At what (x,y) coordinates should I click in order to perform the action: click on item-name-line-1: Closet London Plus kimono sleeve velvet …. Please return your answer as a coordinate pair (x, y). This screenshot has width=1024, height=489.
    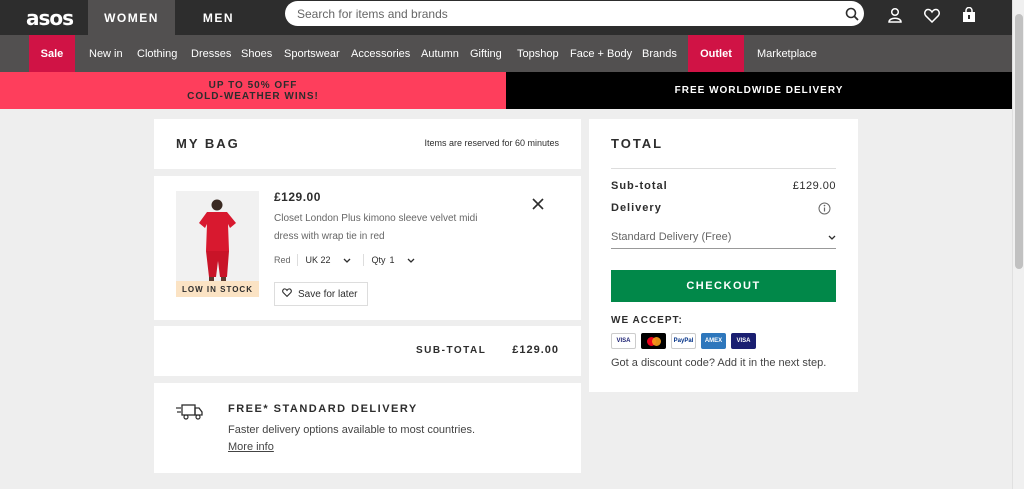
    Looking at the image, I should click on (376, 218).